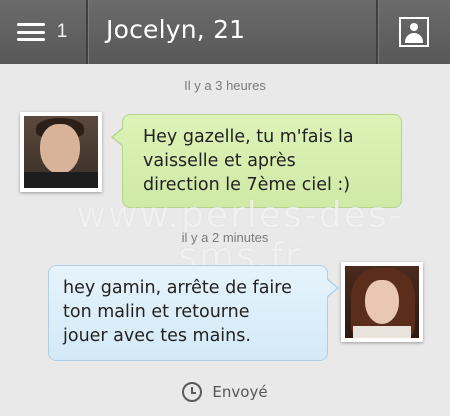  I want to click on message-line: jouer avec tes mains., so click(157, 336).